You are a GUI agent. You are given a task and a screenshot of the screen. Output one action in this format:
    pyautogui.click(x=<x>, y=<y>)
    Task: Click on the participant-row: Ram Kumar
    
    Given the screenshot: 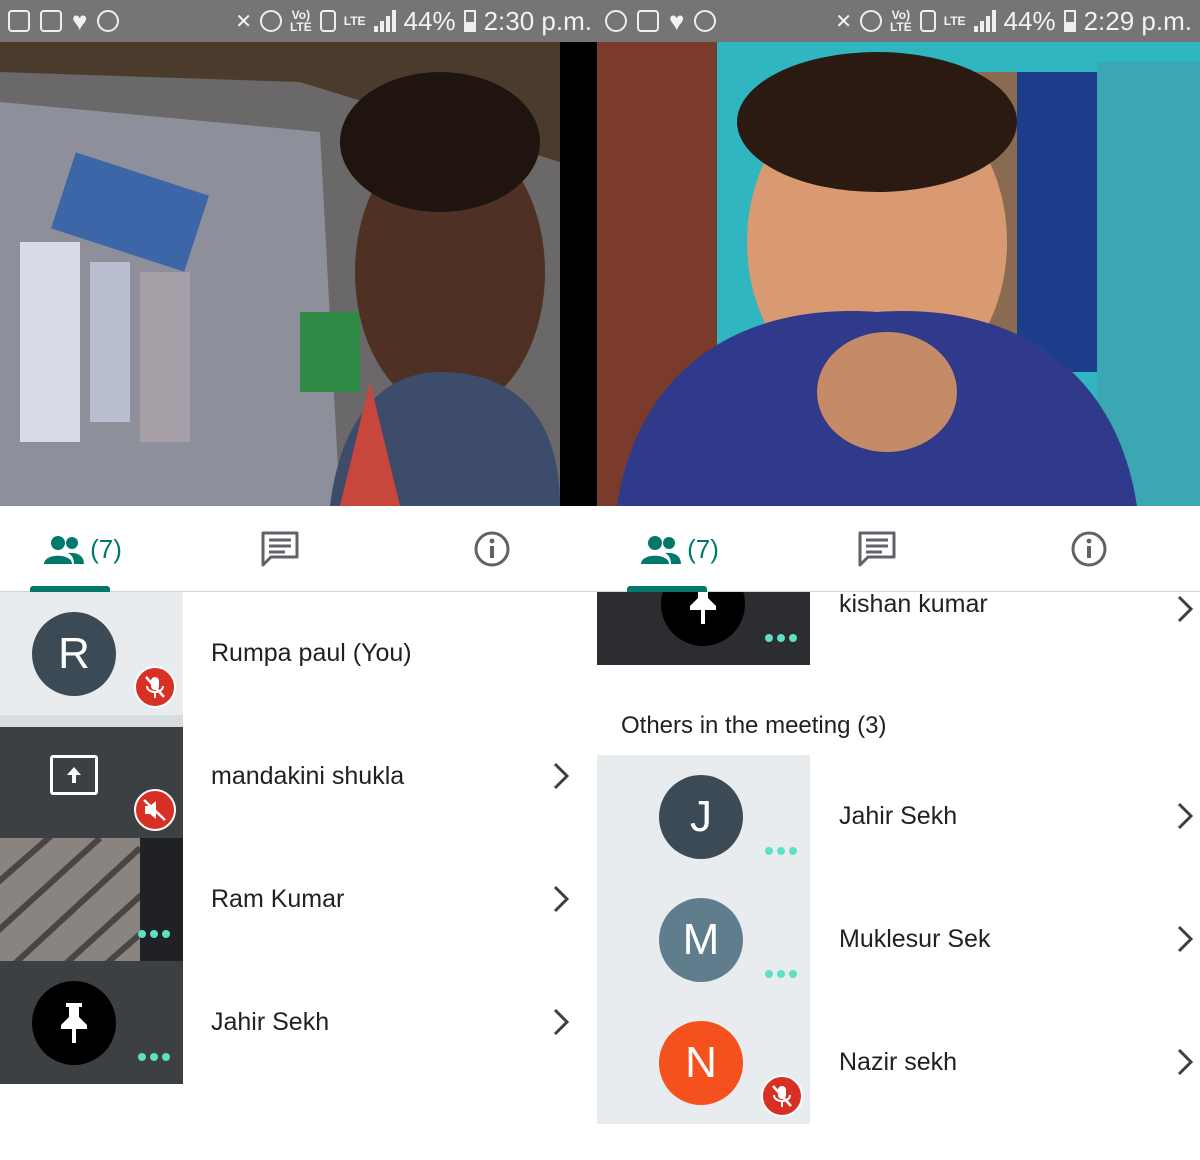 What is the action you would take?
    pyautogui.click(x=300, y=899)
    